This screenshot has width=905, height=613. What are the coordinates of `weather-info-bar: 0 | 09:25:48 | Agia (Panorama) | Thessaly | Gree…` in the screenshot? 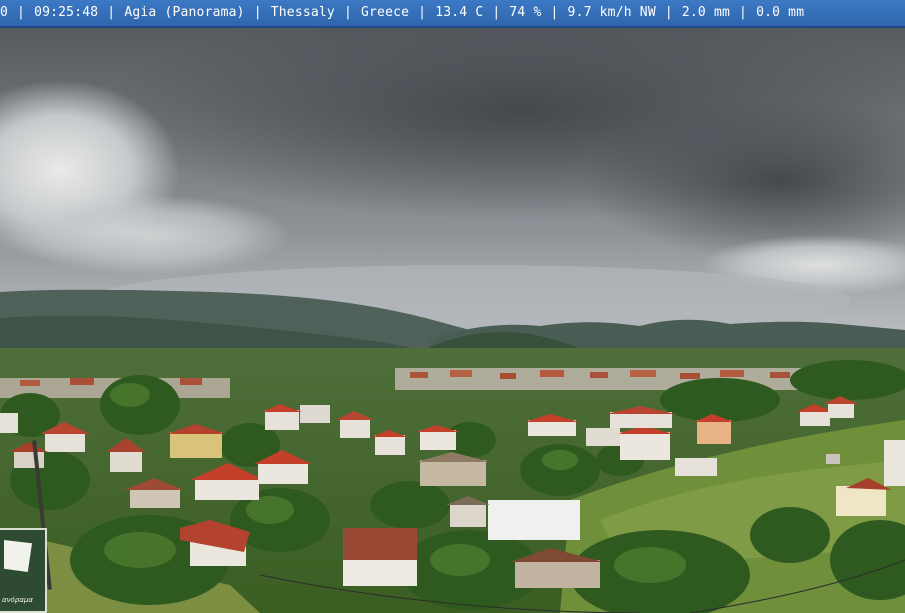 It's located at (452, 14).